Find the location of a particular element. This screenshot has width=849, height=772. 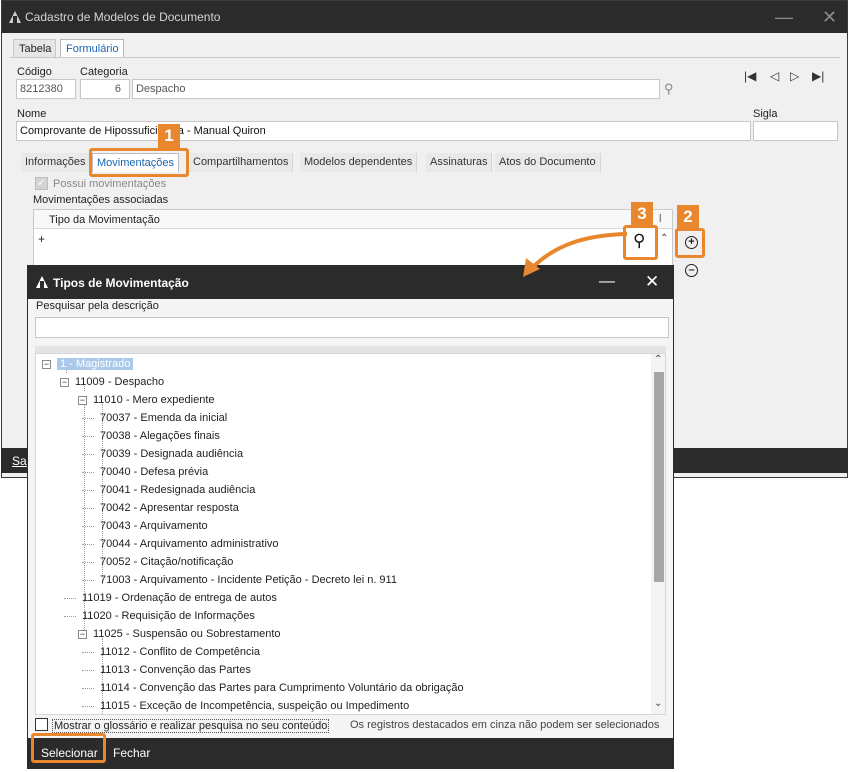

categoria-number-field: 6 is located at coordinates (105, 89).